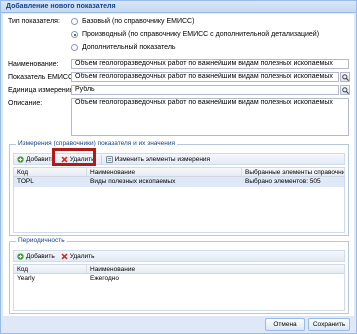  What do you see at coordinates (138, 21) in the screenshot?
I see `radio-basic-label: Базовый (по справочнику ЕМИСС)` at bounding box center [138, 21].